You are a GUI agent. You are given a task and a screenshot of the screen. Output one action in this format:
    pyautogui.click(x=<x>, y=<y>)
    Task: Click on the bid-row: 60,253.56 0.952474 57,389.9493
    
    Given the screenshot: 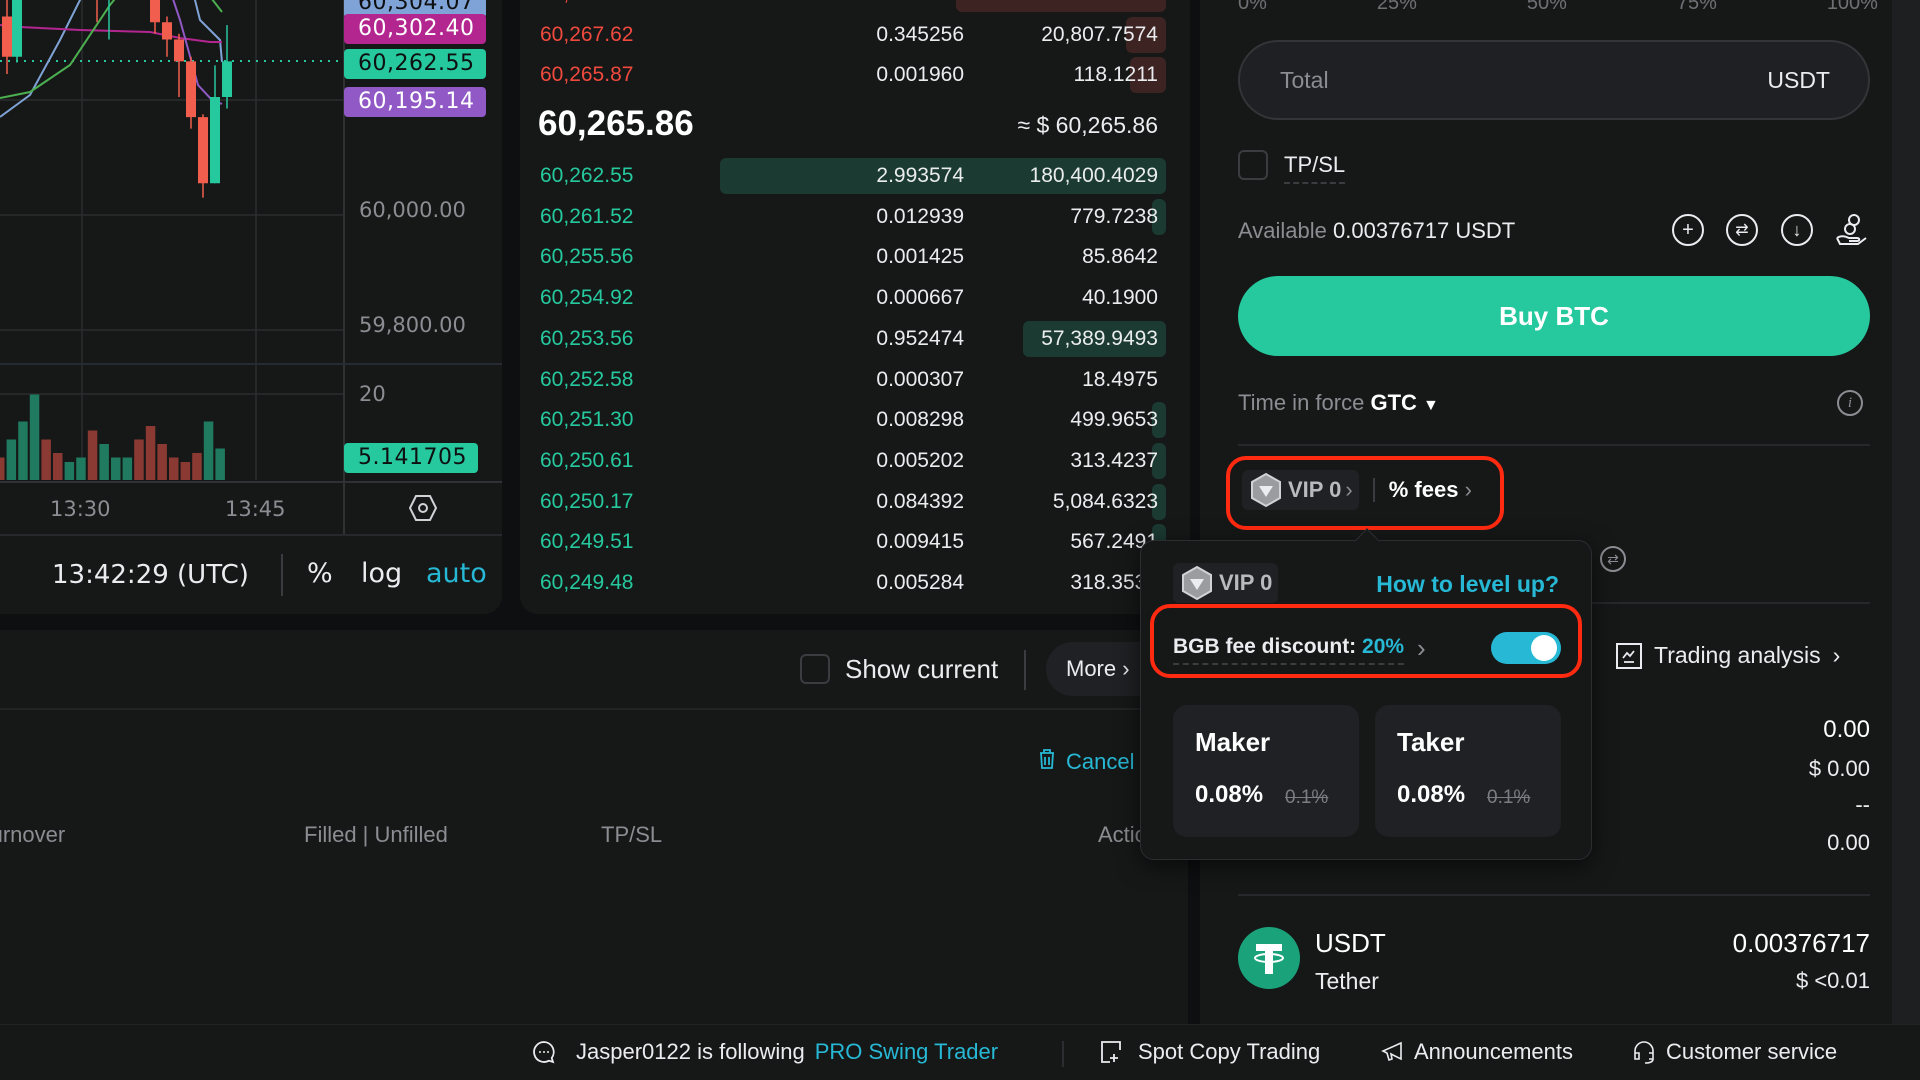 What is the action you would take?
    pyautogui.click(x=855, y=339)
    